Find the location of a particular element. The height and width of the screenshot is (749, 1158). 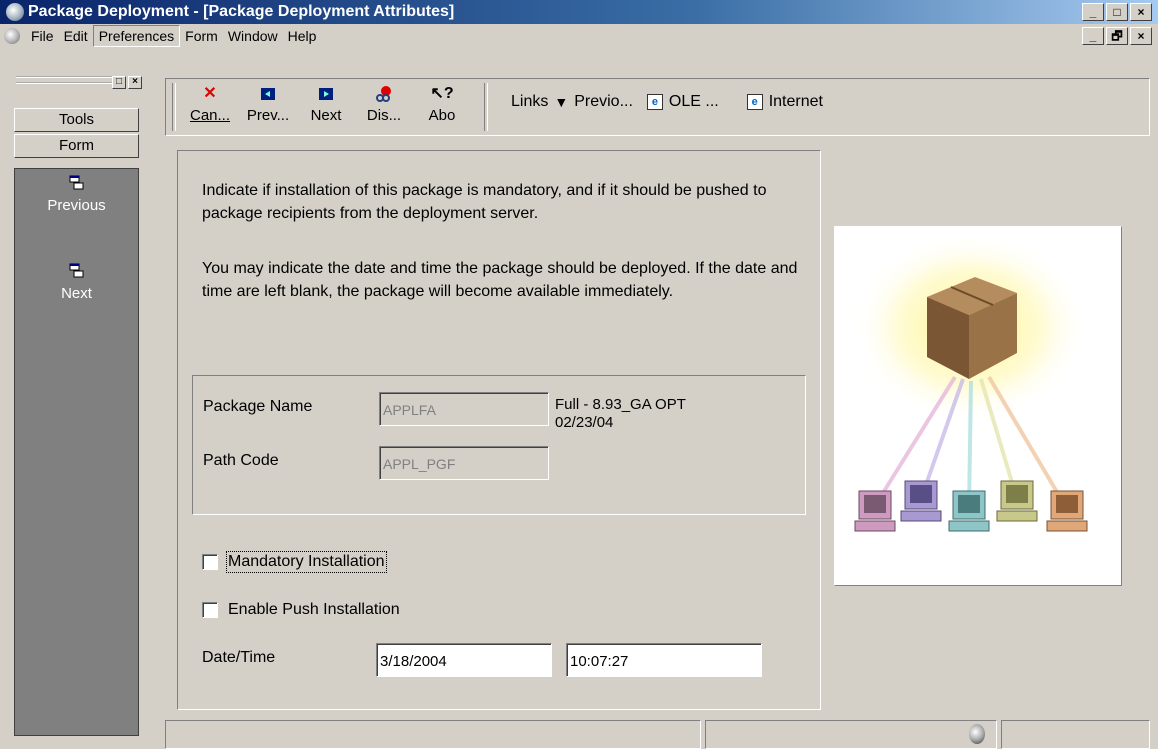

date-field: 3/18/2004 is located at coordinates (464, 660).